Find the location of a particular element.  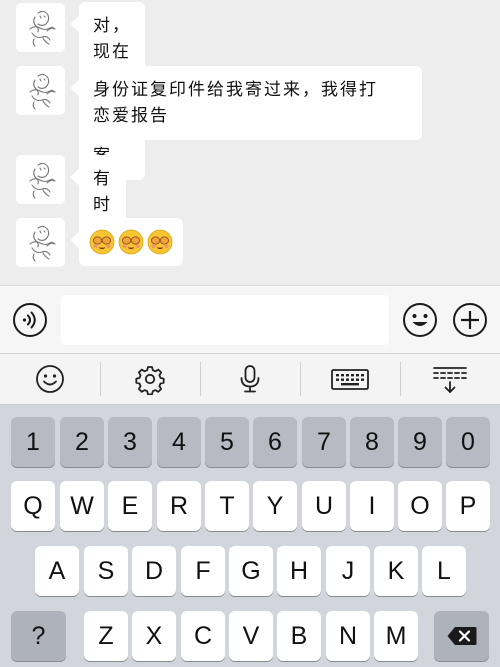

input-bar is located at coordinates (250, 319).